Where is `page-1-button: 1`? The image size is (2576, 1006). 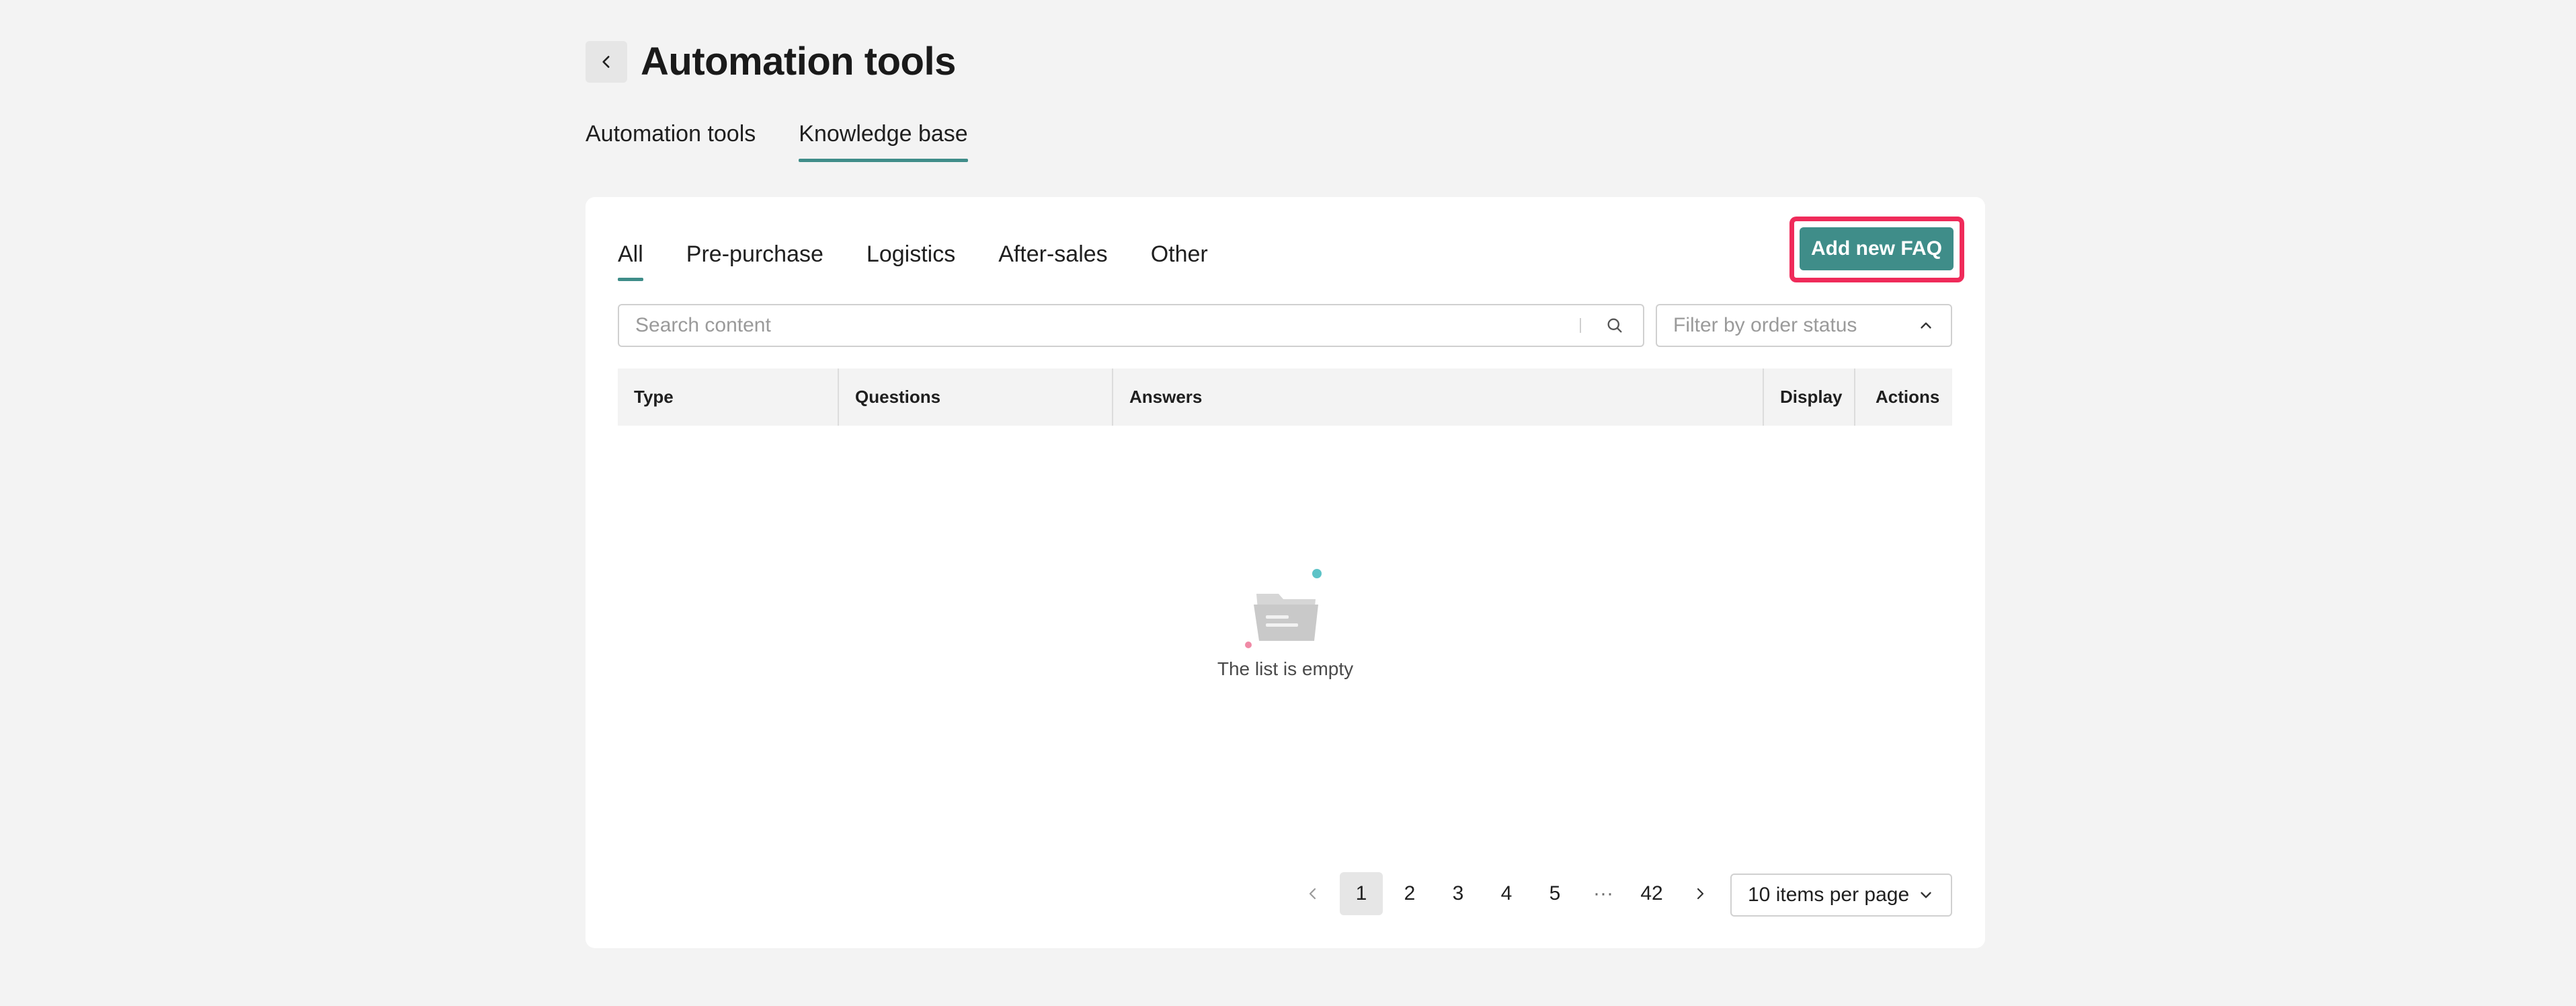 page-1-button: 1 is located at coordinates (1361, 893).